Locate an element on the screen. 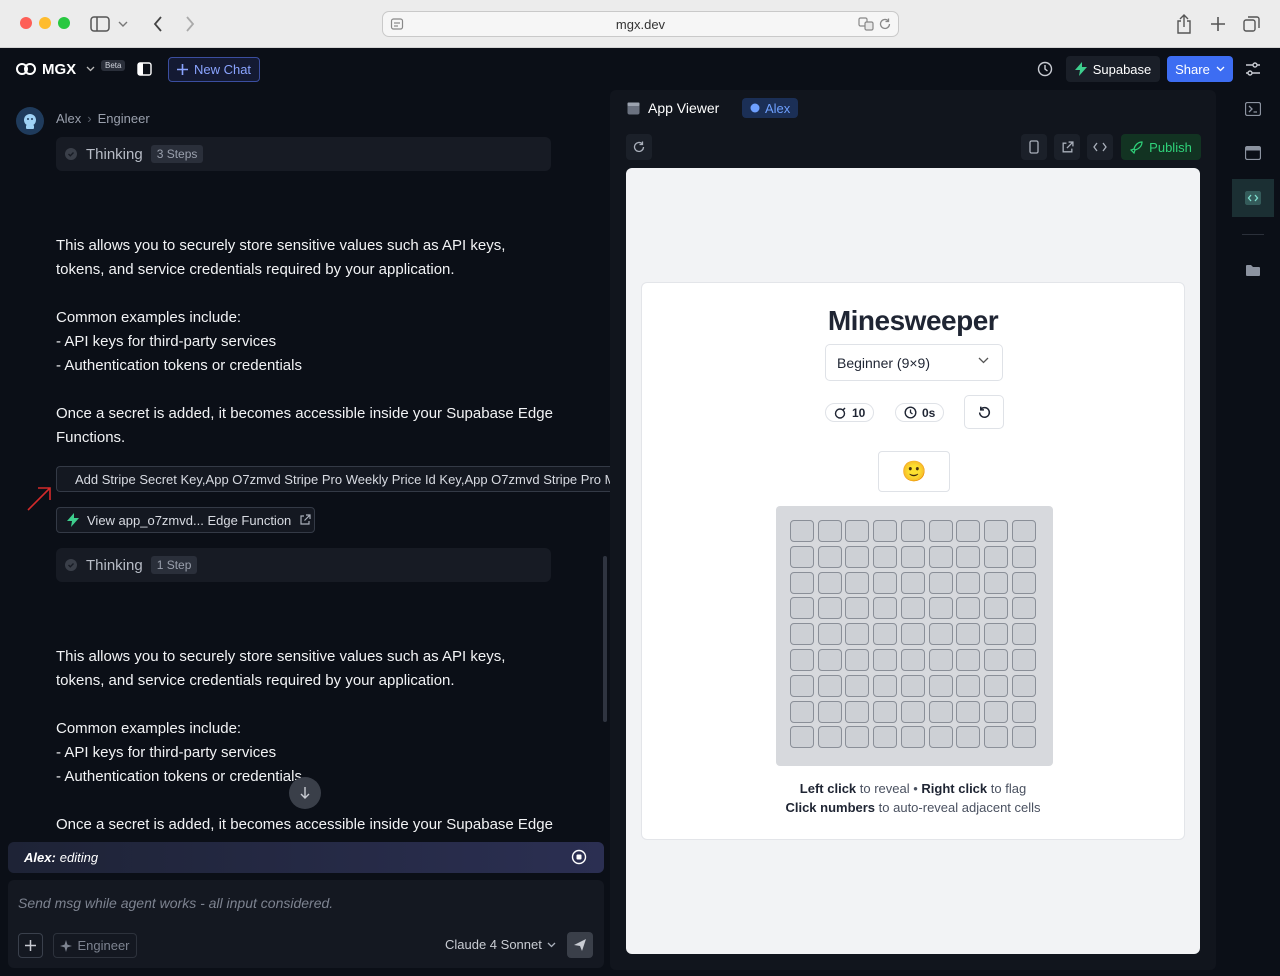 Image resolution: width=1280 pixels, height=976 pixels. view-edge-function-link: View app_o7zmvd... Edge Function is located at coordinates (185, 520).